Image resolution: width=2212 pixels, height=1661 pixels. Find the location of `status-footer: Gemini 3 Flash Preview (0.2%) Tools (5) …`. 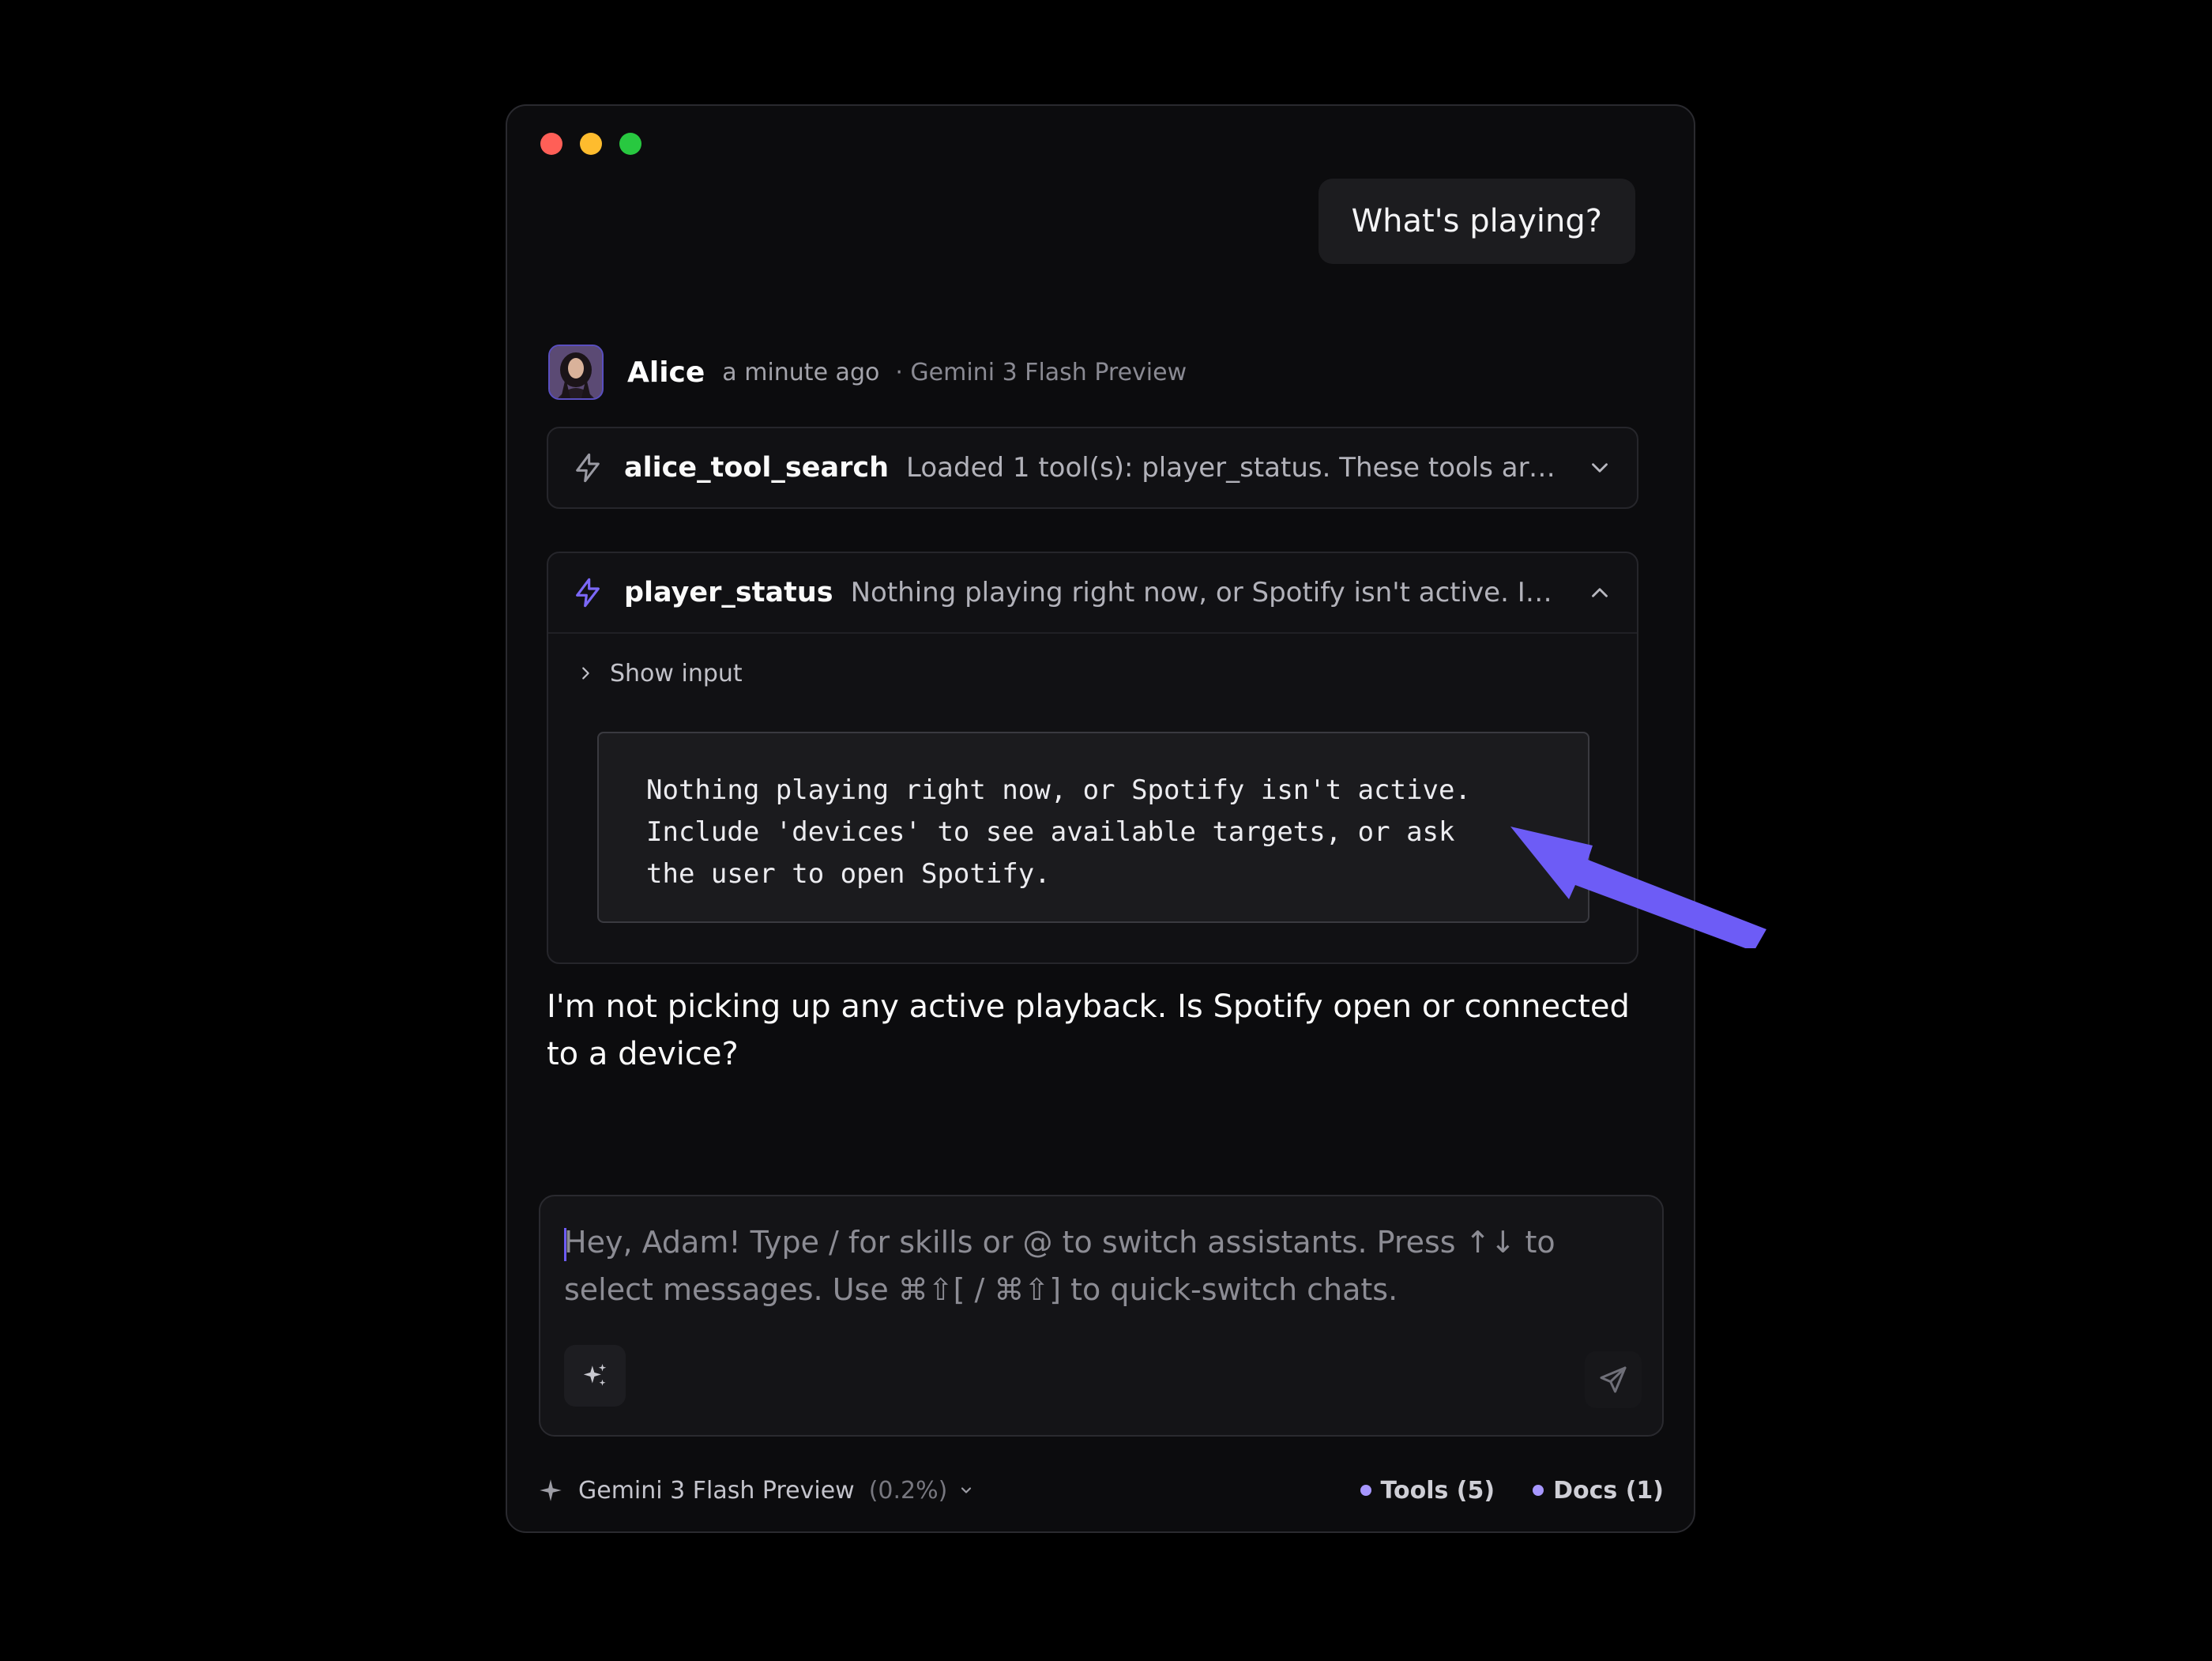

status-footer: Gemini 3 Flash Preview (0.2%) Tools (5) … is located at coordinates (1102, 1490).